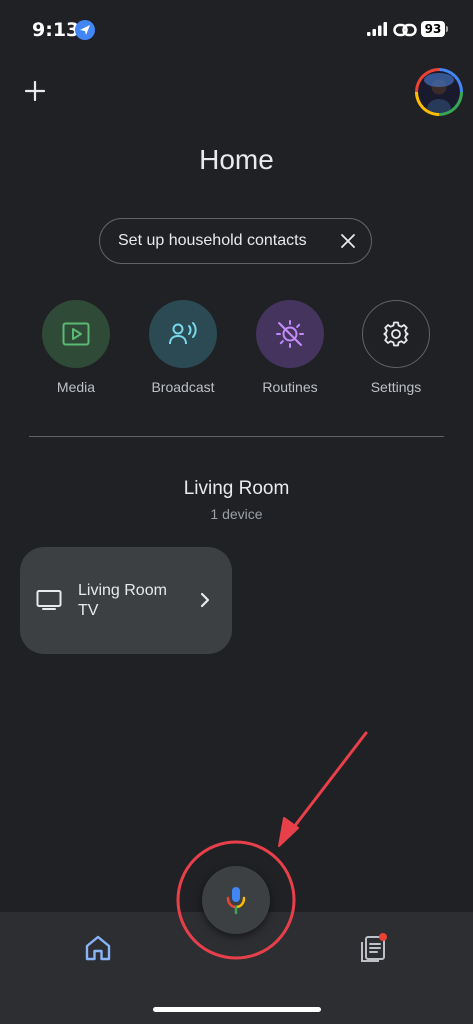 The height and width of the screenshot is (1024, 473). I want to click on action-broadcast-label: Broadcast, so click(183, 387).